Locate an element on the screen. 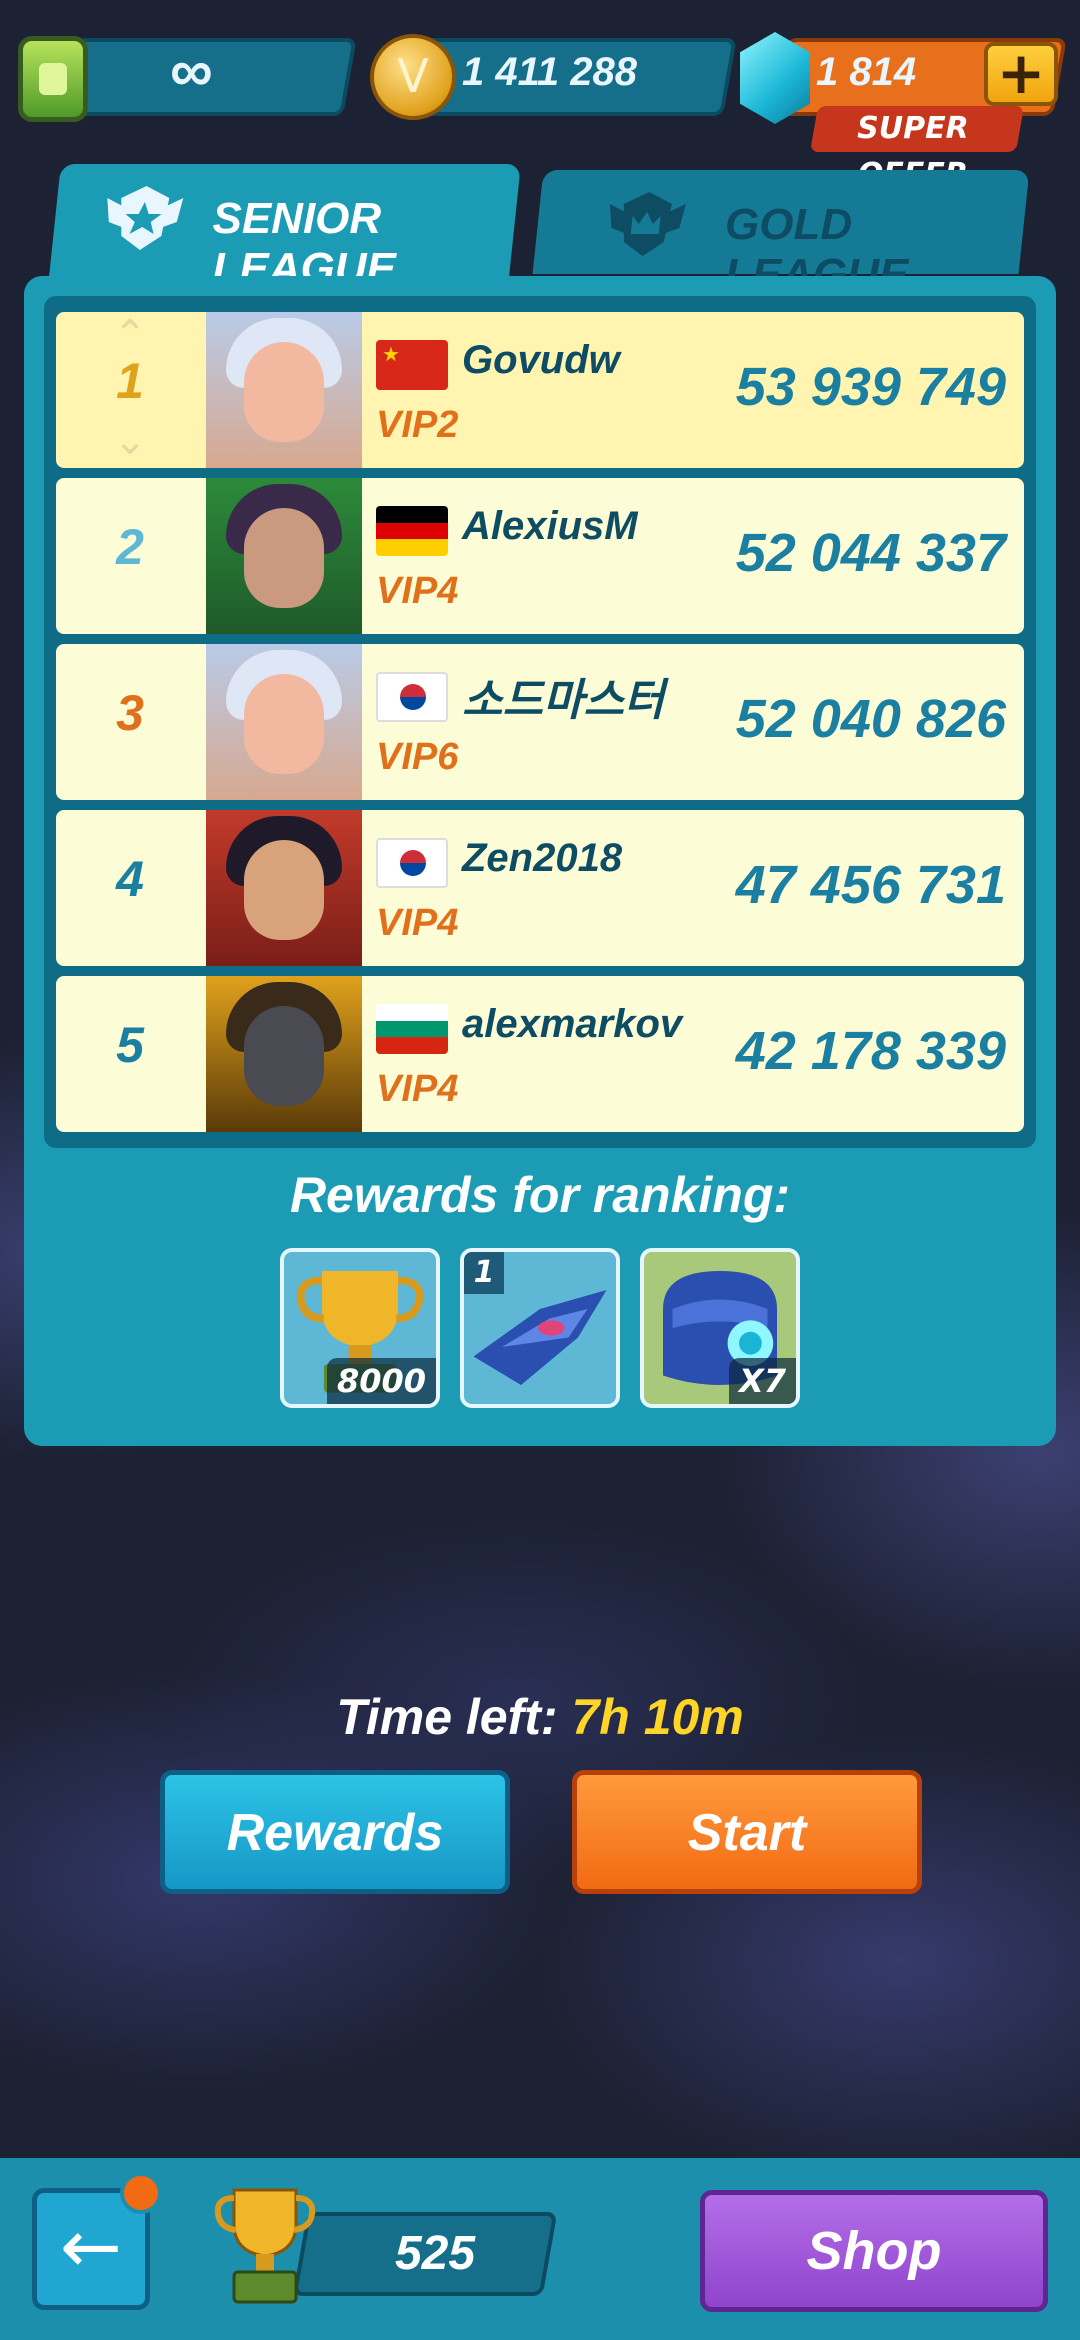 This screenshot has width=1080, height=2340. player-name: Zen2018 is located at coordinates (542, 858).